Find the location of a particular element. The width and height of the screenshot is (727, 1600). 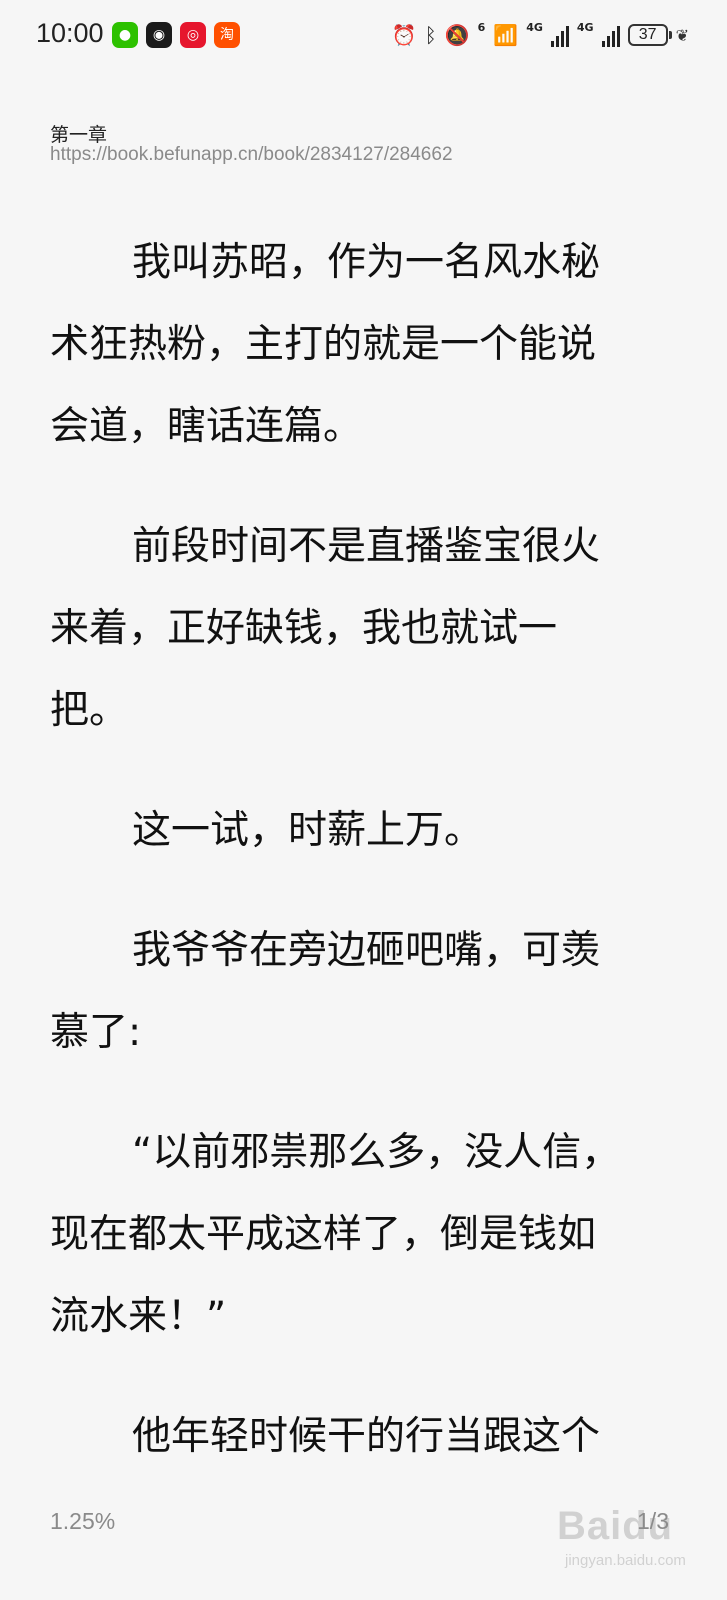

battery-level: 37 is located at coordinates (647, 34).